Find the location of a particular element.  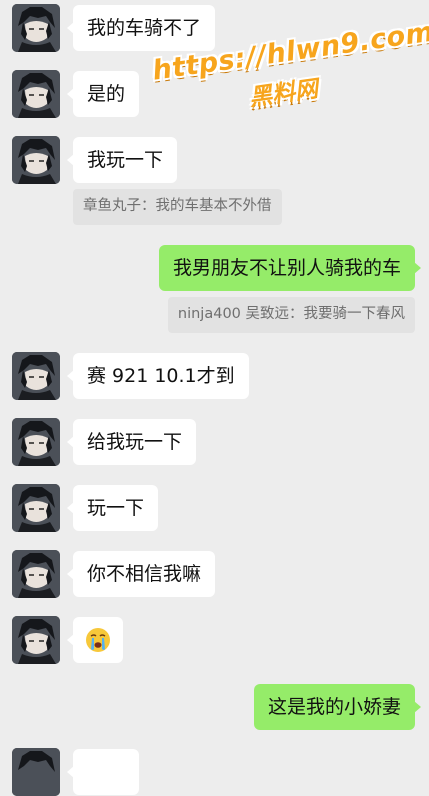

message-text: 给我玩一下 is located at coordinates (135, 442).